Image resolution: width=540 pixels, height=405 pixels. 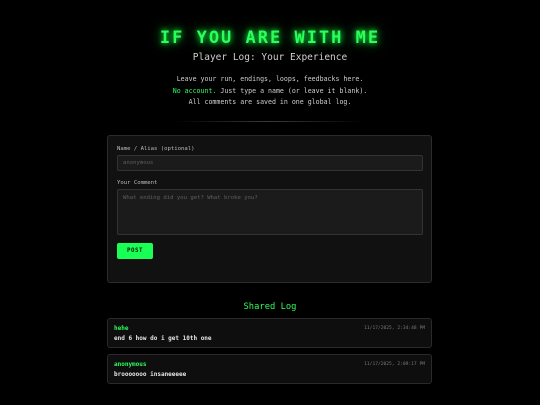 I want to click on header-divider, so click(x=270, y=121).